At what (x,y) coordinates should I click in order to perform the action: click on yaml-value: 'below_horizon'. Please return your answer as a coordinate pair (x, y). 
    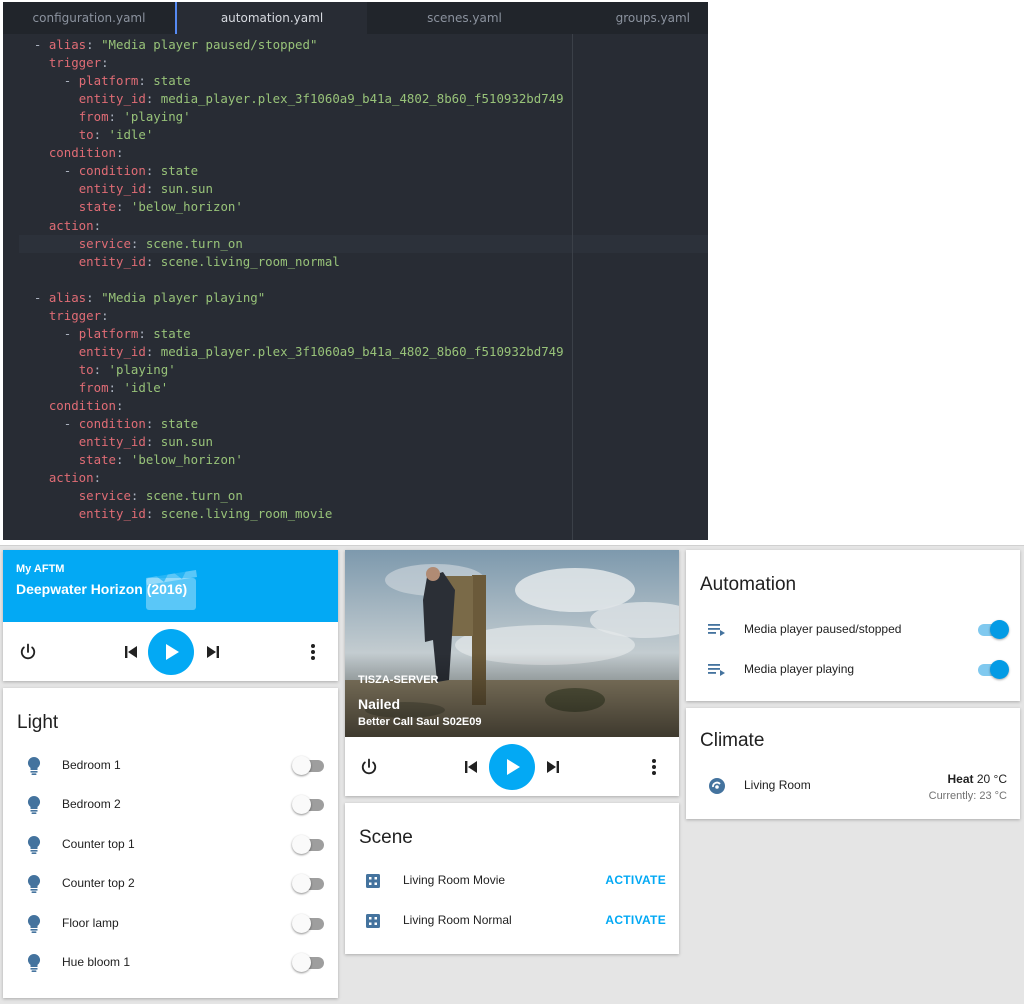
    Looking at the image, I should click on (186, 207).